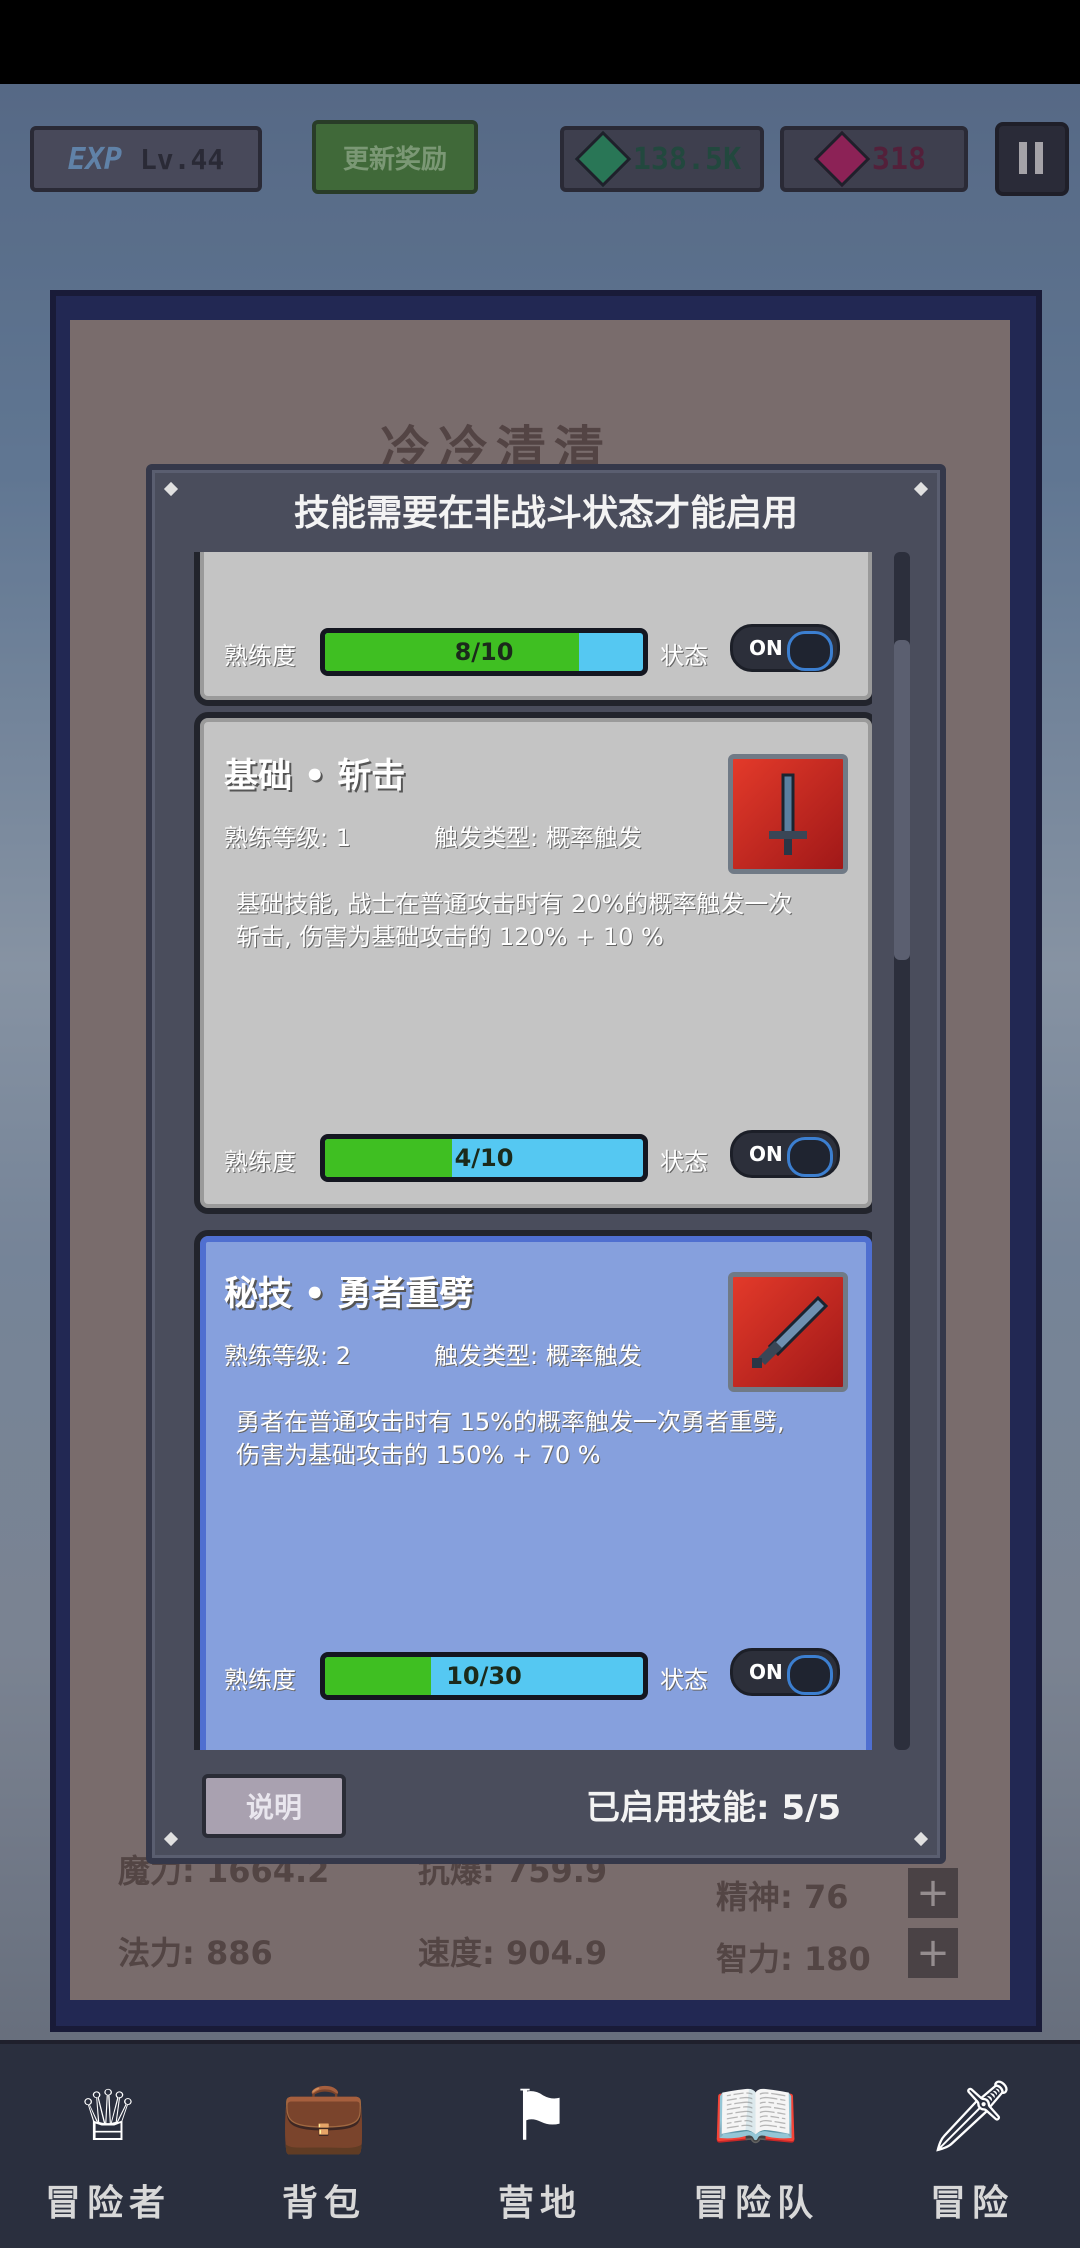  Describe the element at coordinates (540, 2116) in the screenshot. I see `banner-icon: ⚑` at that location.